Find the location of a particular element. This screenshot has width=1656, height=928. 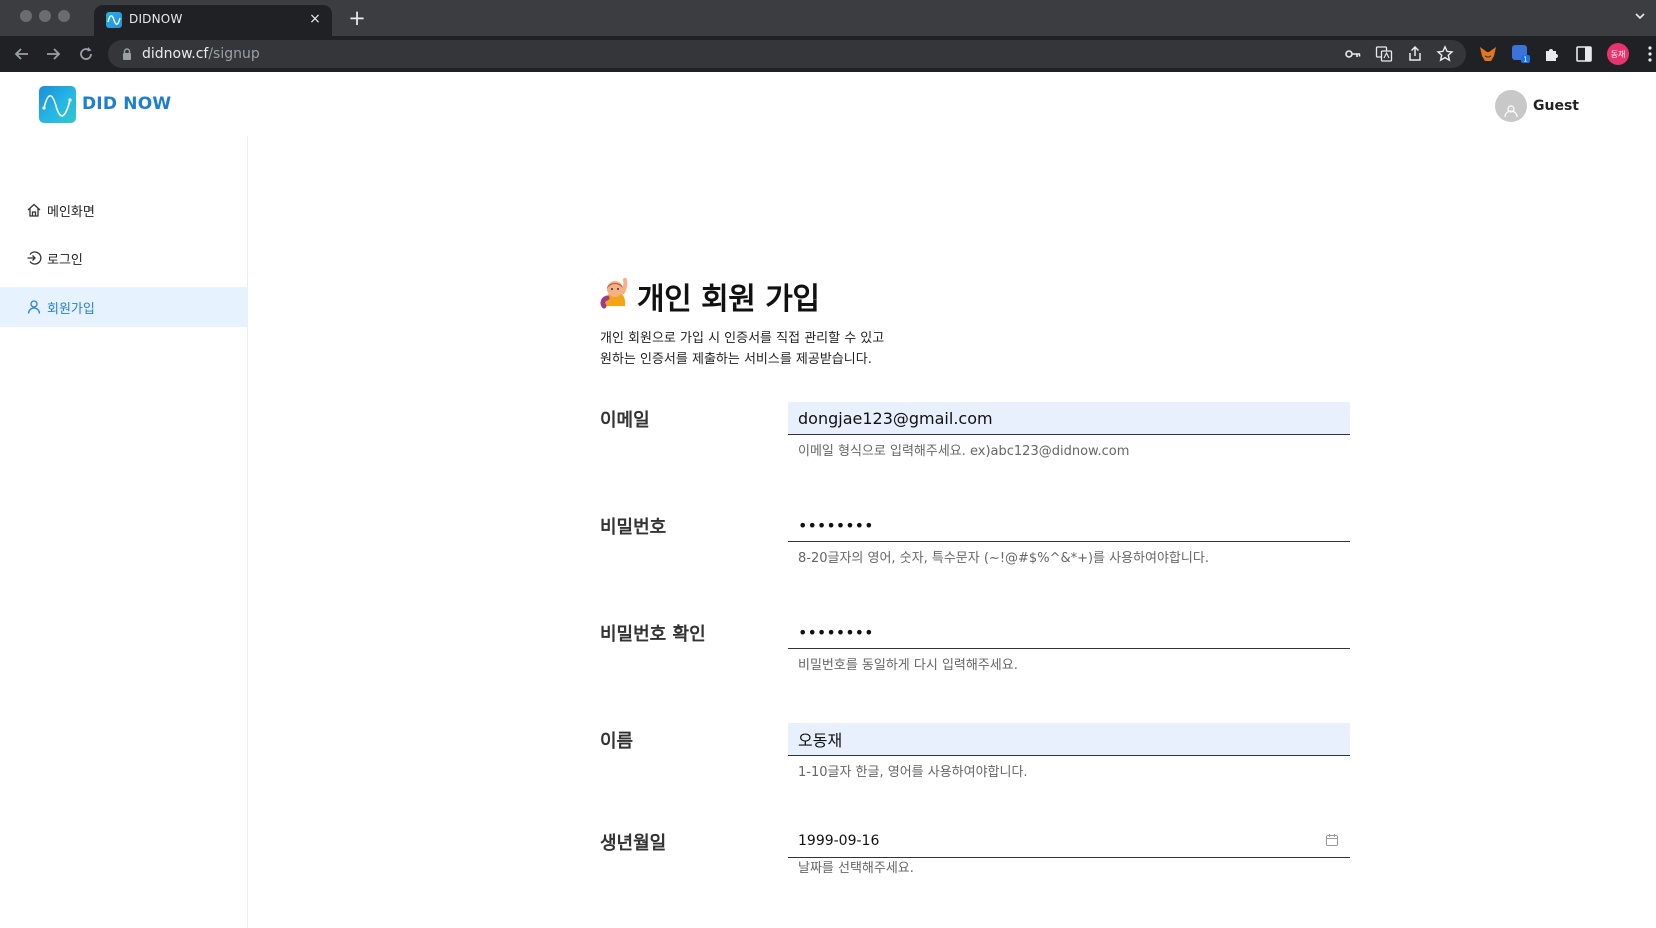

puzzle-extensions-icon is located at coordinates (1552, 54).